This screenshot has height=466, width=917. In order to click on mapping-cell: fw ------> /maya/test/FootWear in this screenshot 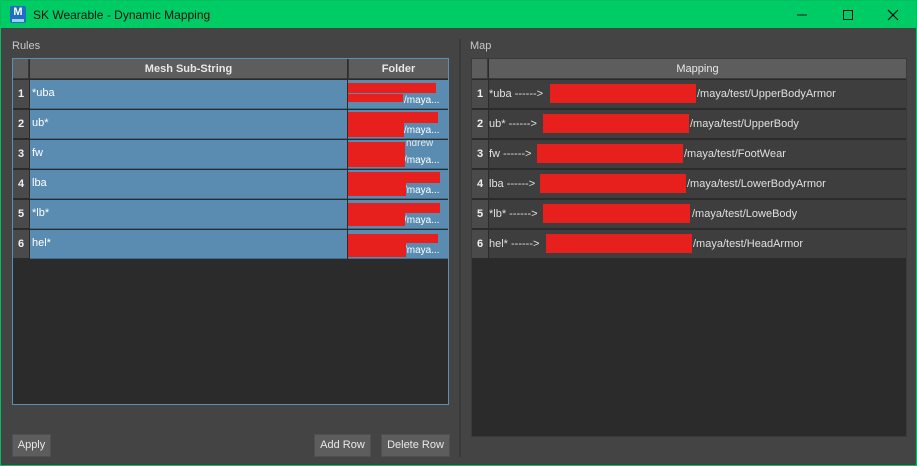, I will do `click(697, 154)`.